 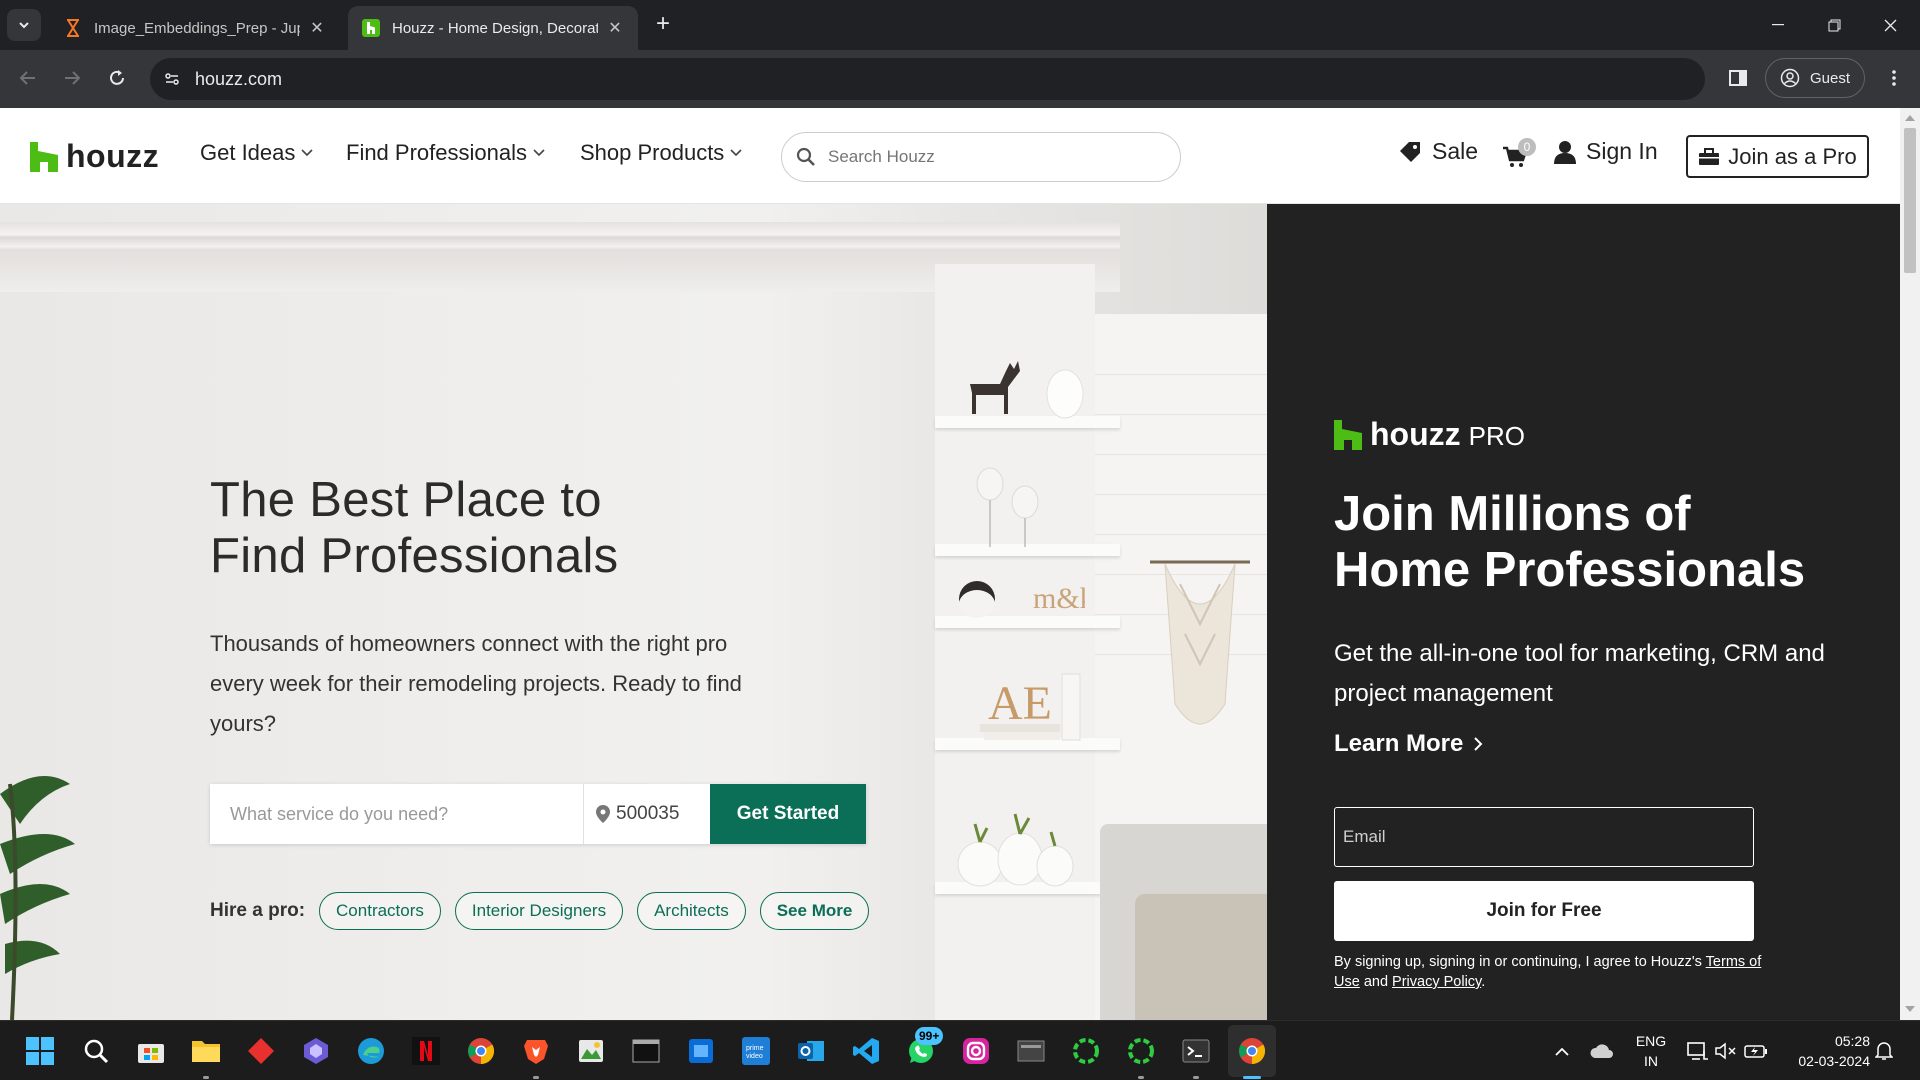 I want to click on reload-icon, so click(x=117, y=77).